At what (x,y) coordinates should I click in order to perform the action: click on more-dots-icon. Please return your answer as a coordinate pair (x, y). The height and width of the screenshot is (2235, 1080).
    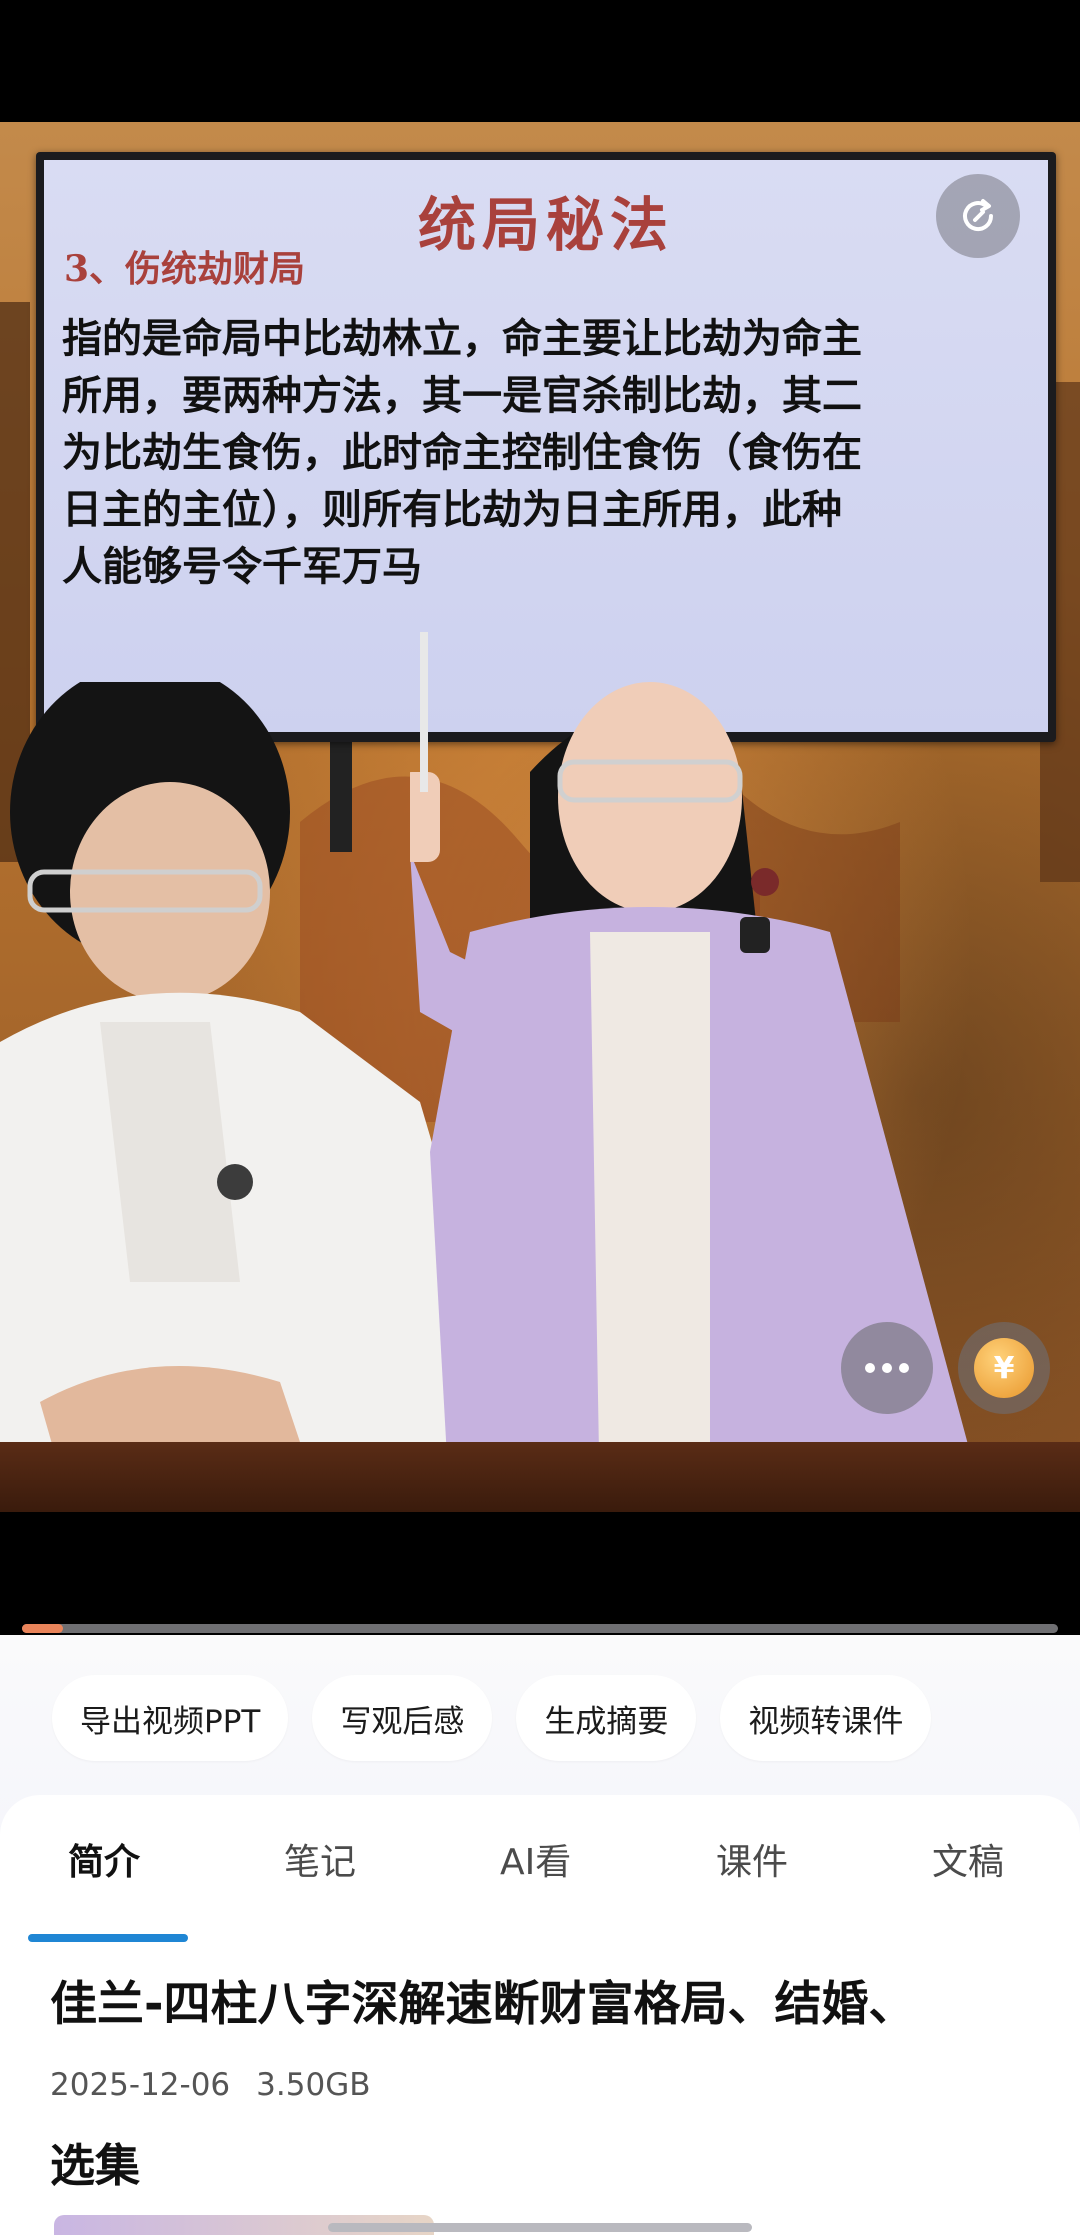
    Looking at the image, I should click on (887, 1368).